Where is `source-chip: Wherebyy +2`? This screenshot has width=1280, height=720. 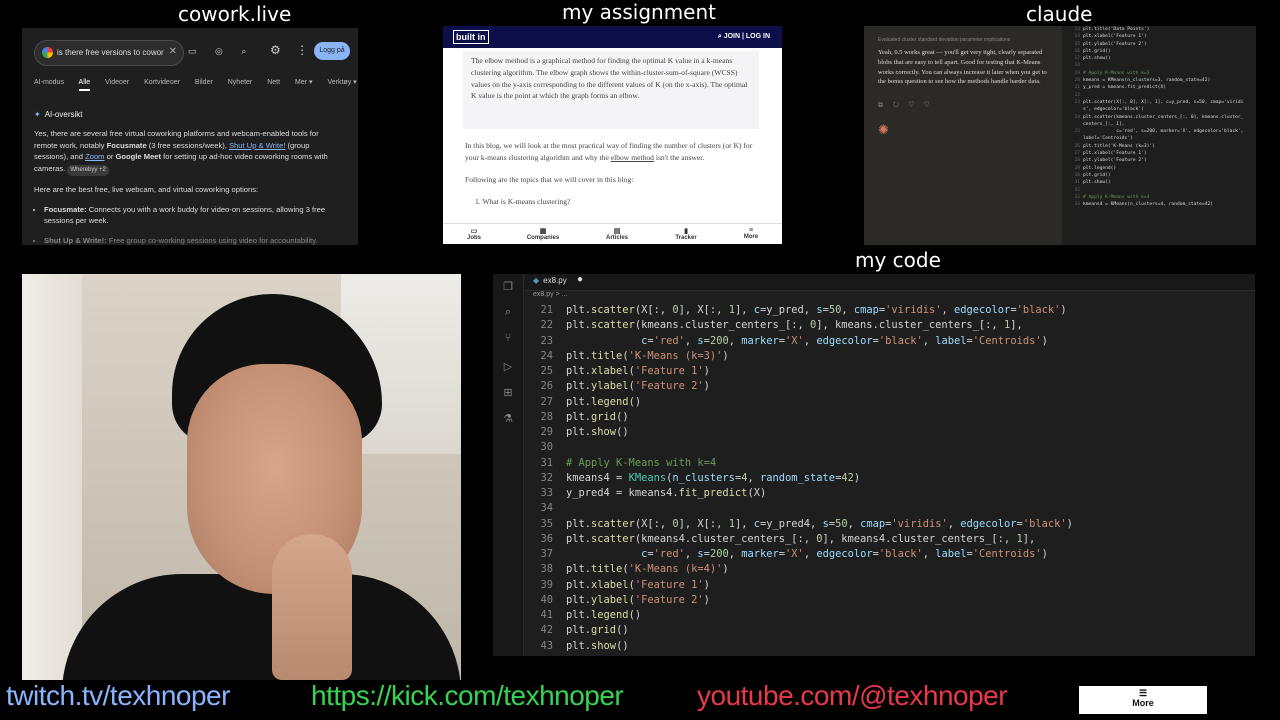 source-chip: Wherebyy +2 is located at coordinates (88, 170).